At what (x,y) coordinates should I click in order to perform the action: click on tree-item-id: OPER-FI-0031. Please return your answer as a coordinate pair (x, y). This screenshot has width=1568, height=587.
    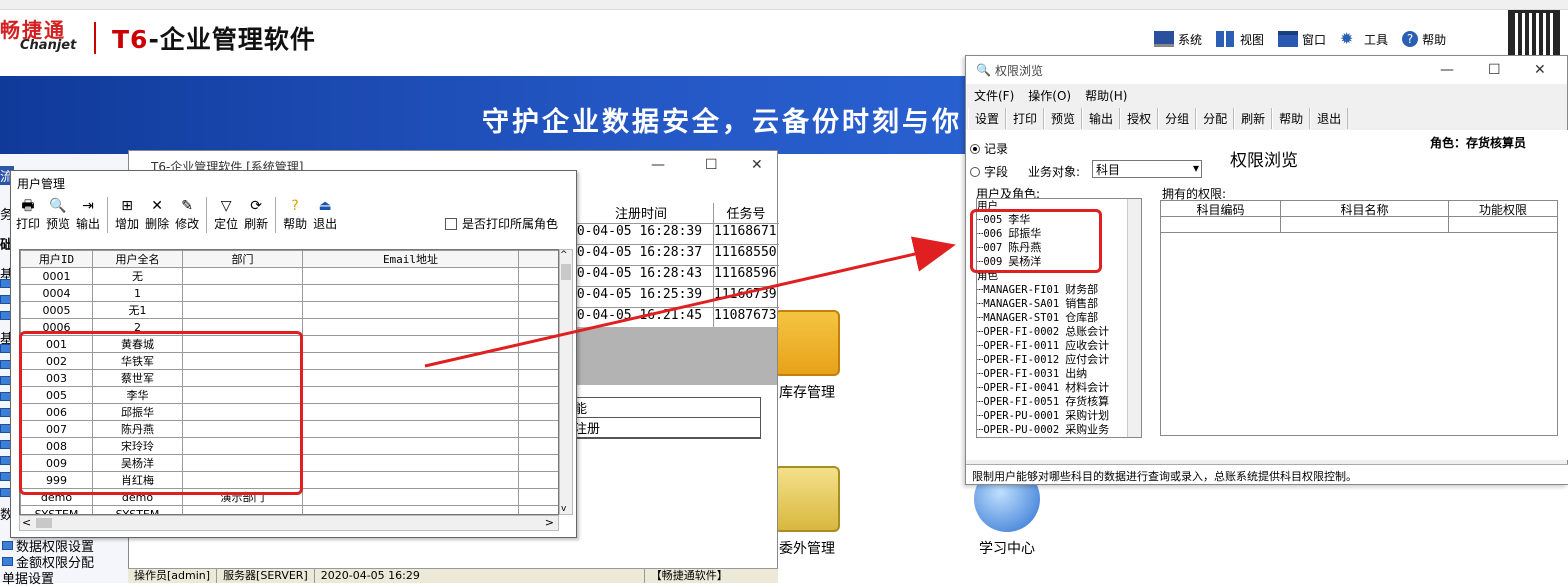
    Looking at the image, I should click on (1021, 374).